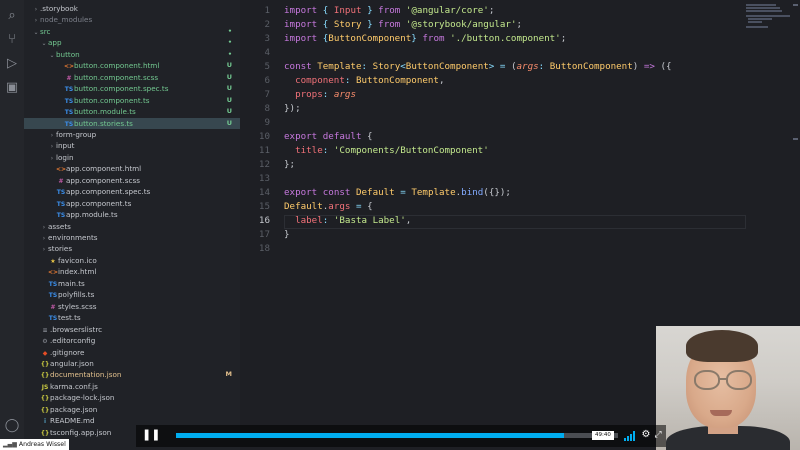  Describe the element at coordinates (132, 146) in the screenshot. I see `explorer-item: › input` at that location.